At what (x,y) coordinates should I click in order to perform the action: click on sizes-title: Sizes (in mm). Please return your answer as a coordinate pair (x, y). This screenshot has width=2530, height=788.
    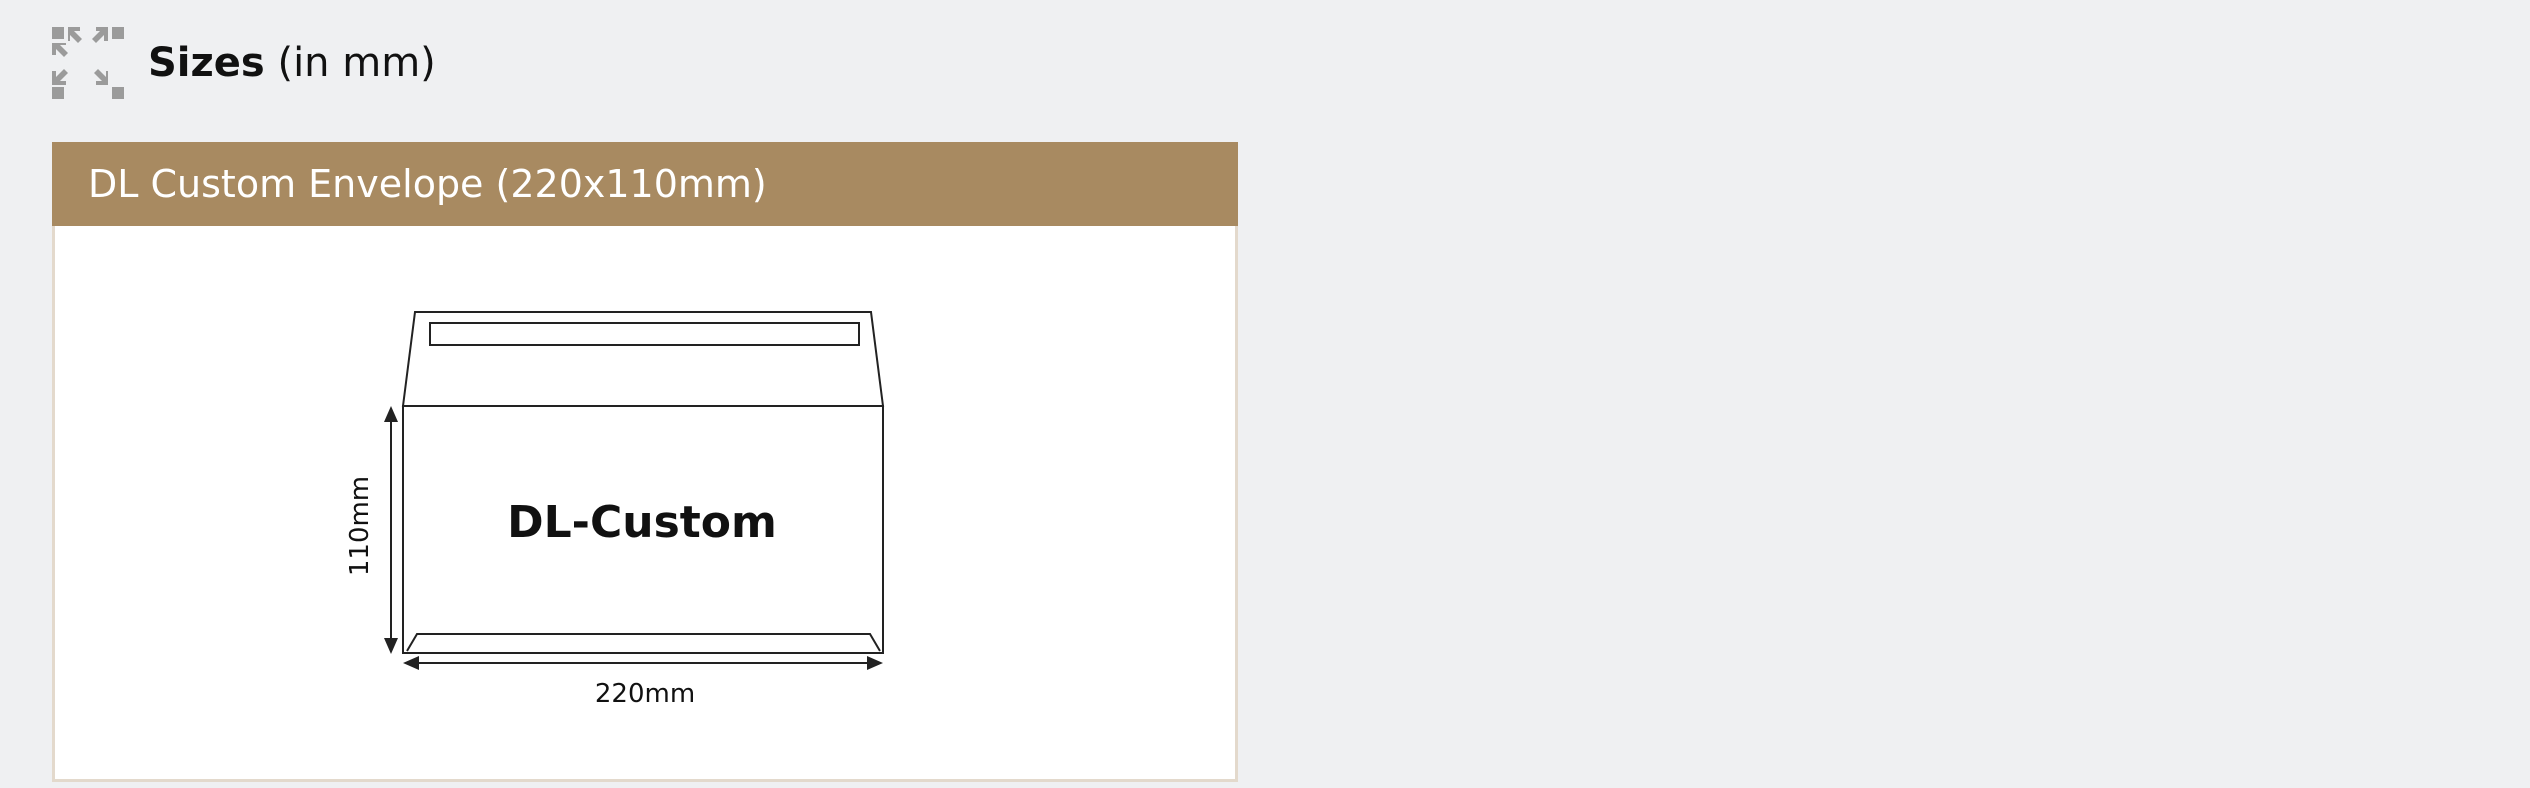
    Looking at the image, I should click on (292, 63).